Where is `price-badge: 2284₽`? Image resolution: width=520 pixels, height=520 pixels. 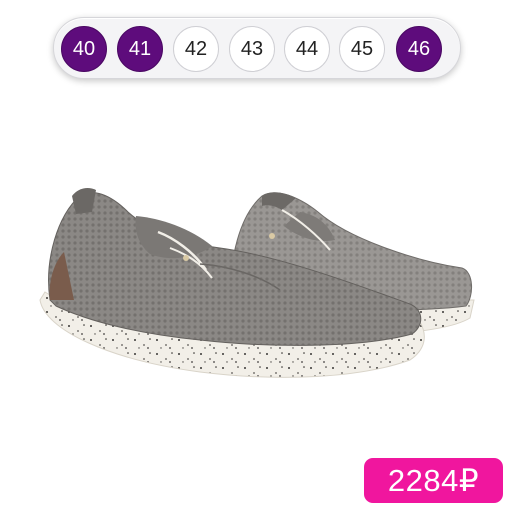
price-badge: 2284₽ is located at coordinates (433, 480).